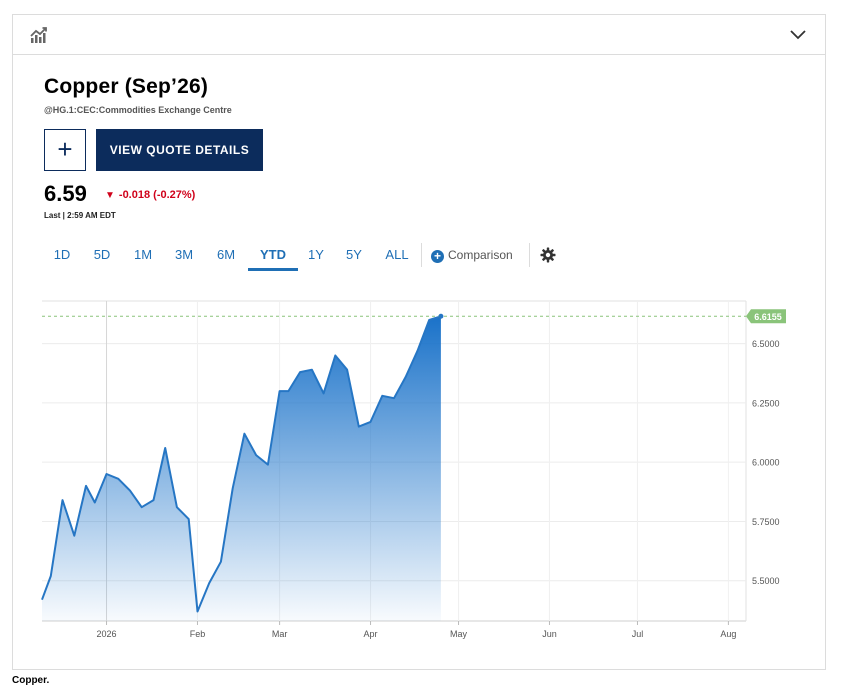 The image size is (842, 696). What do you see at coordinates (728, 634) in the screenshot?
I see `x-tick-label: Aug` at bounding box center [728, 634].